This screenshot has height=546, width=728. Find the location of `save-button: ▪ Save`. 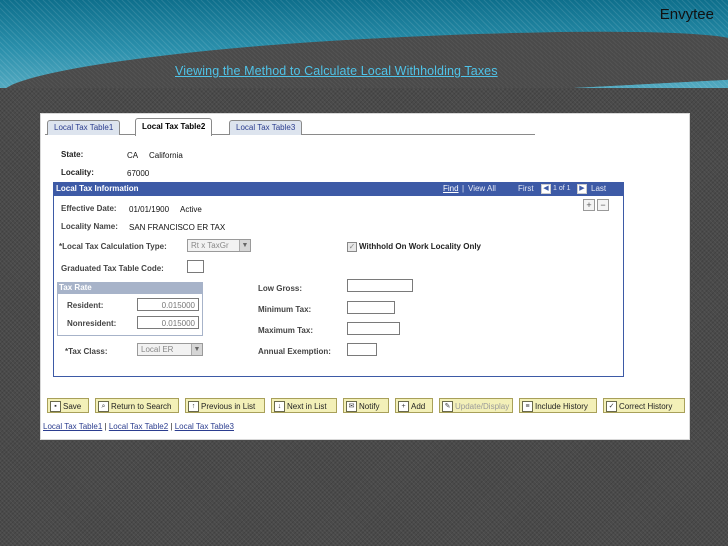

save-button: ▪ Save is located at coordinates (68, 405).